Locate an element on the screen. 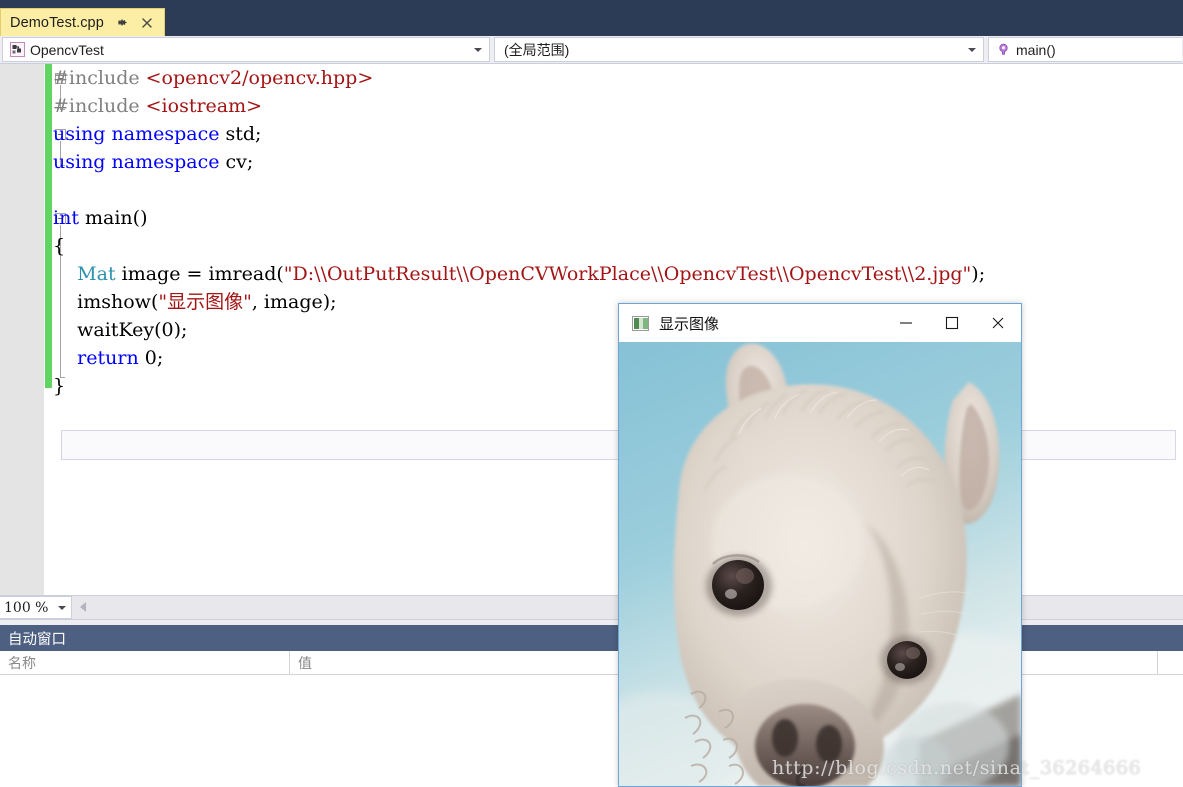  code-token: int is located at coordinates (69, 218).